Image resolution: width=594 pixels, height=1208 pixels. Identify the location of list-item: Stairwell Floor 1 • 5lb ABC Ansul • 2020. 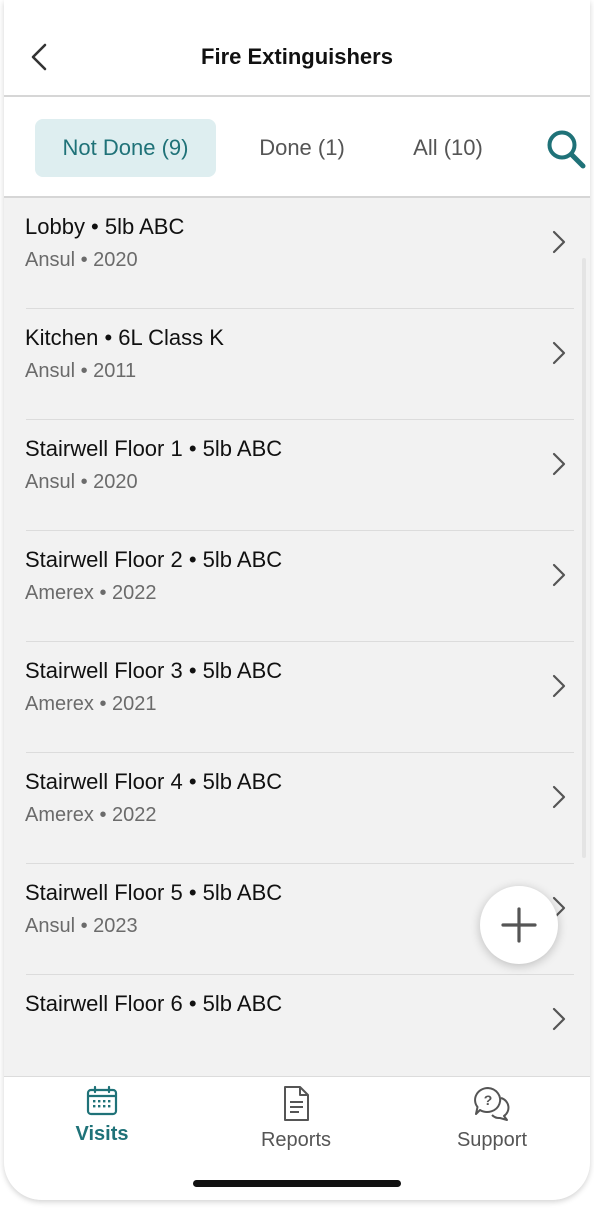
(297, 475).